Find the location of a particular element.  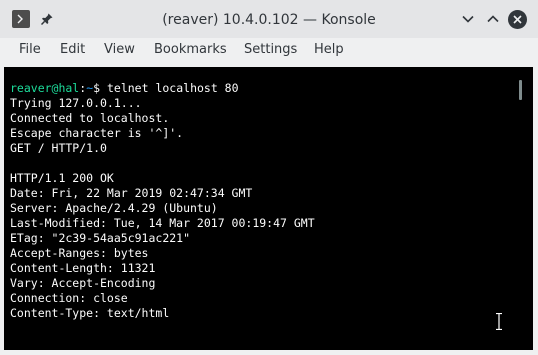

output-line: Connection: close is located at coordinates (69, 298).